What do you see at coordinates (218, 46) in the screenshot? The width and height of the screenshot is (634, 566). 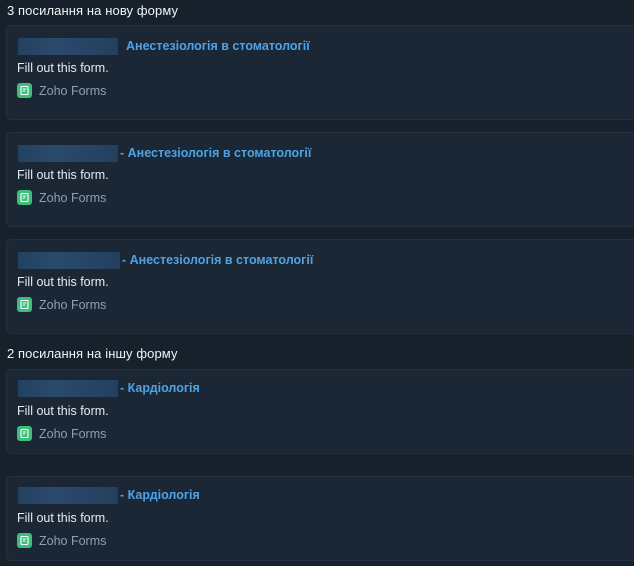 I see `card-title-link: Анестезіологія в стоматології` at bounding box center [218, 46].